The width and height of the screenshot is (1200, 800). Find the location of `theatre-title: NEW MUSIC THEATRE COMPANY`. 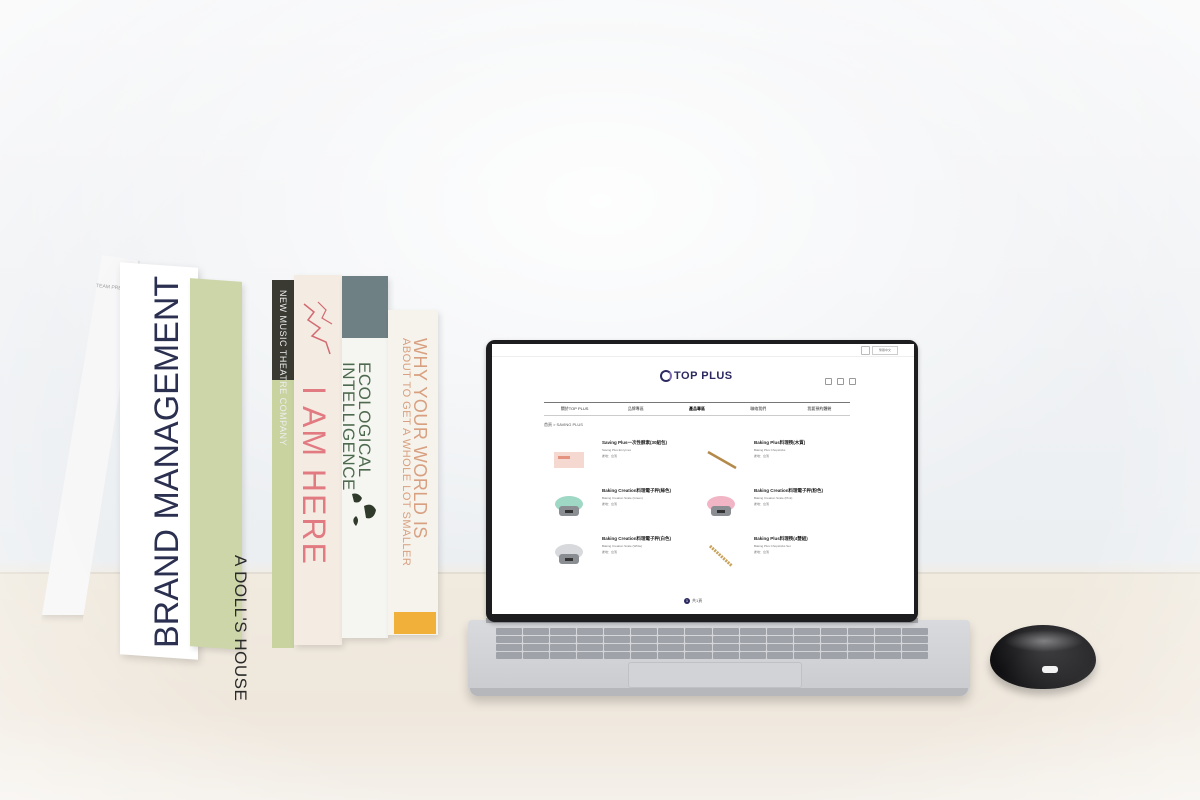

theatre-title: NEW MUSIC THEATRE COMPANY is located at coordinates (283, 368).